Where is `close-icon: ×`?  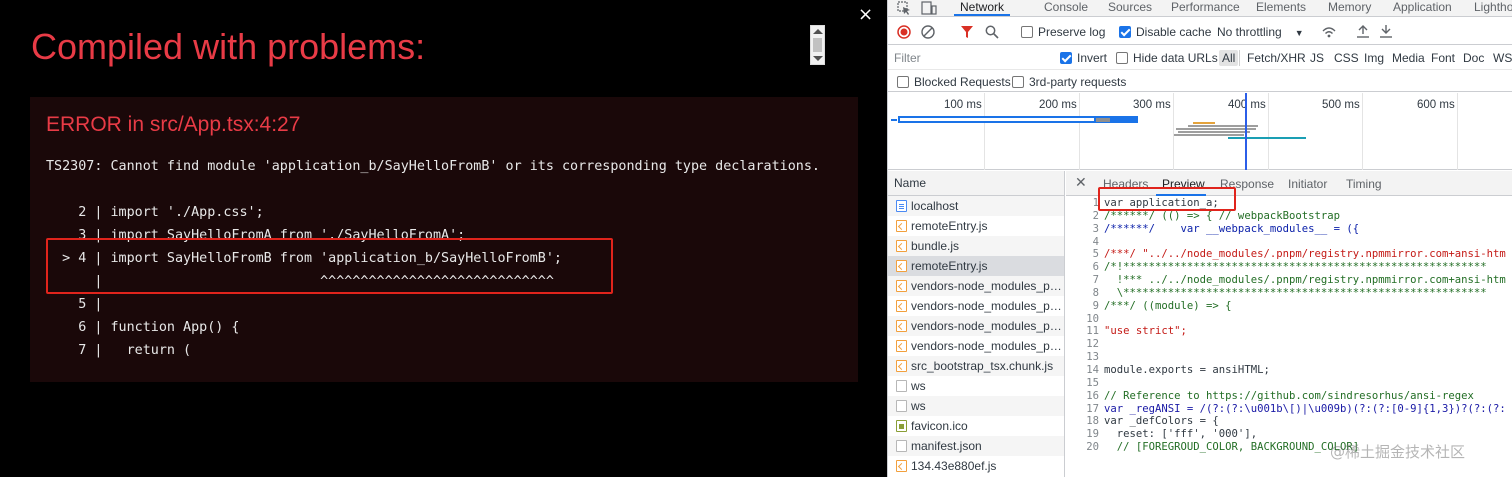 close-icon: × is located at coordinates (865, 15).